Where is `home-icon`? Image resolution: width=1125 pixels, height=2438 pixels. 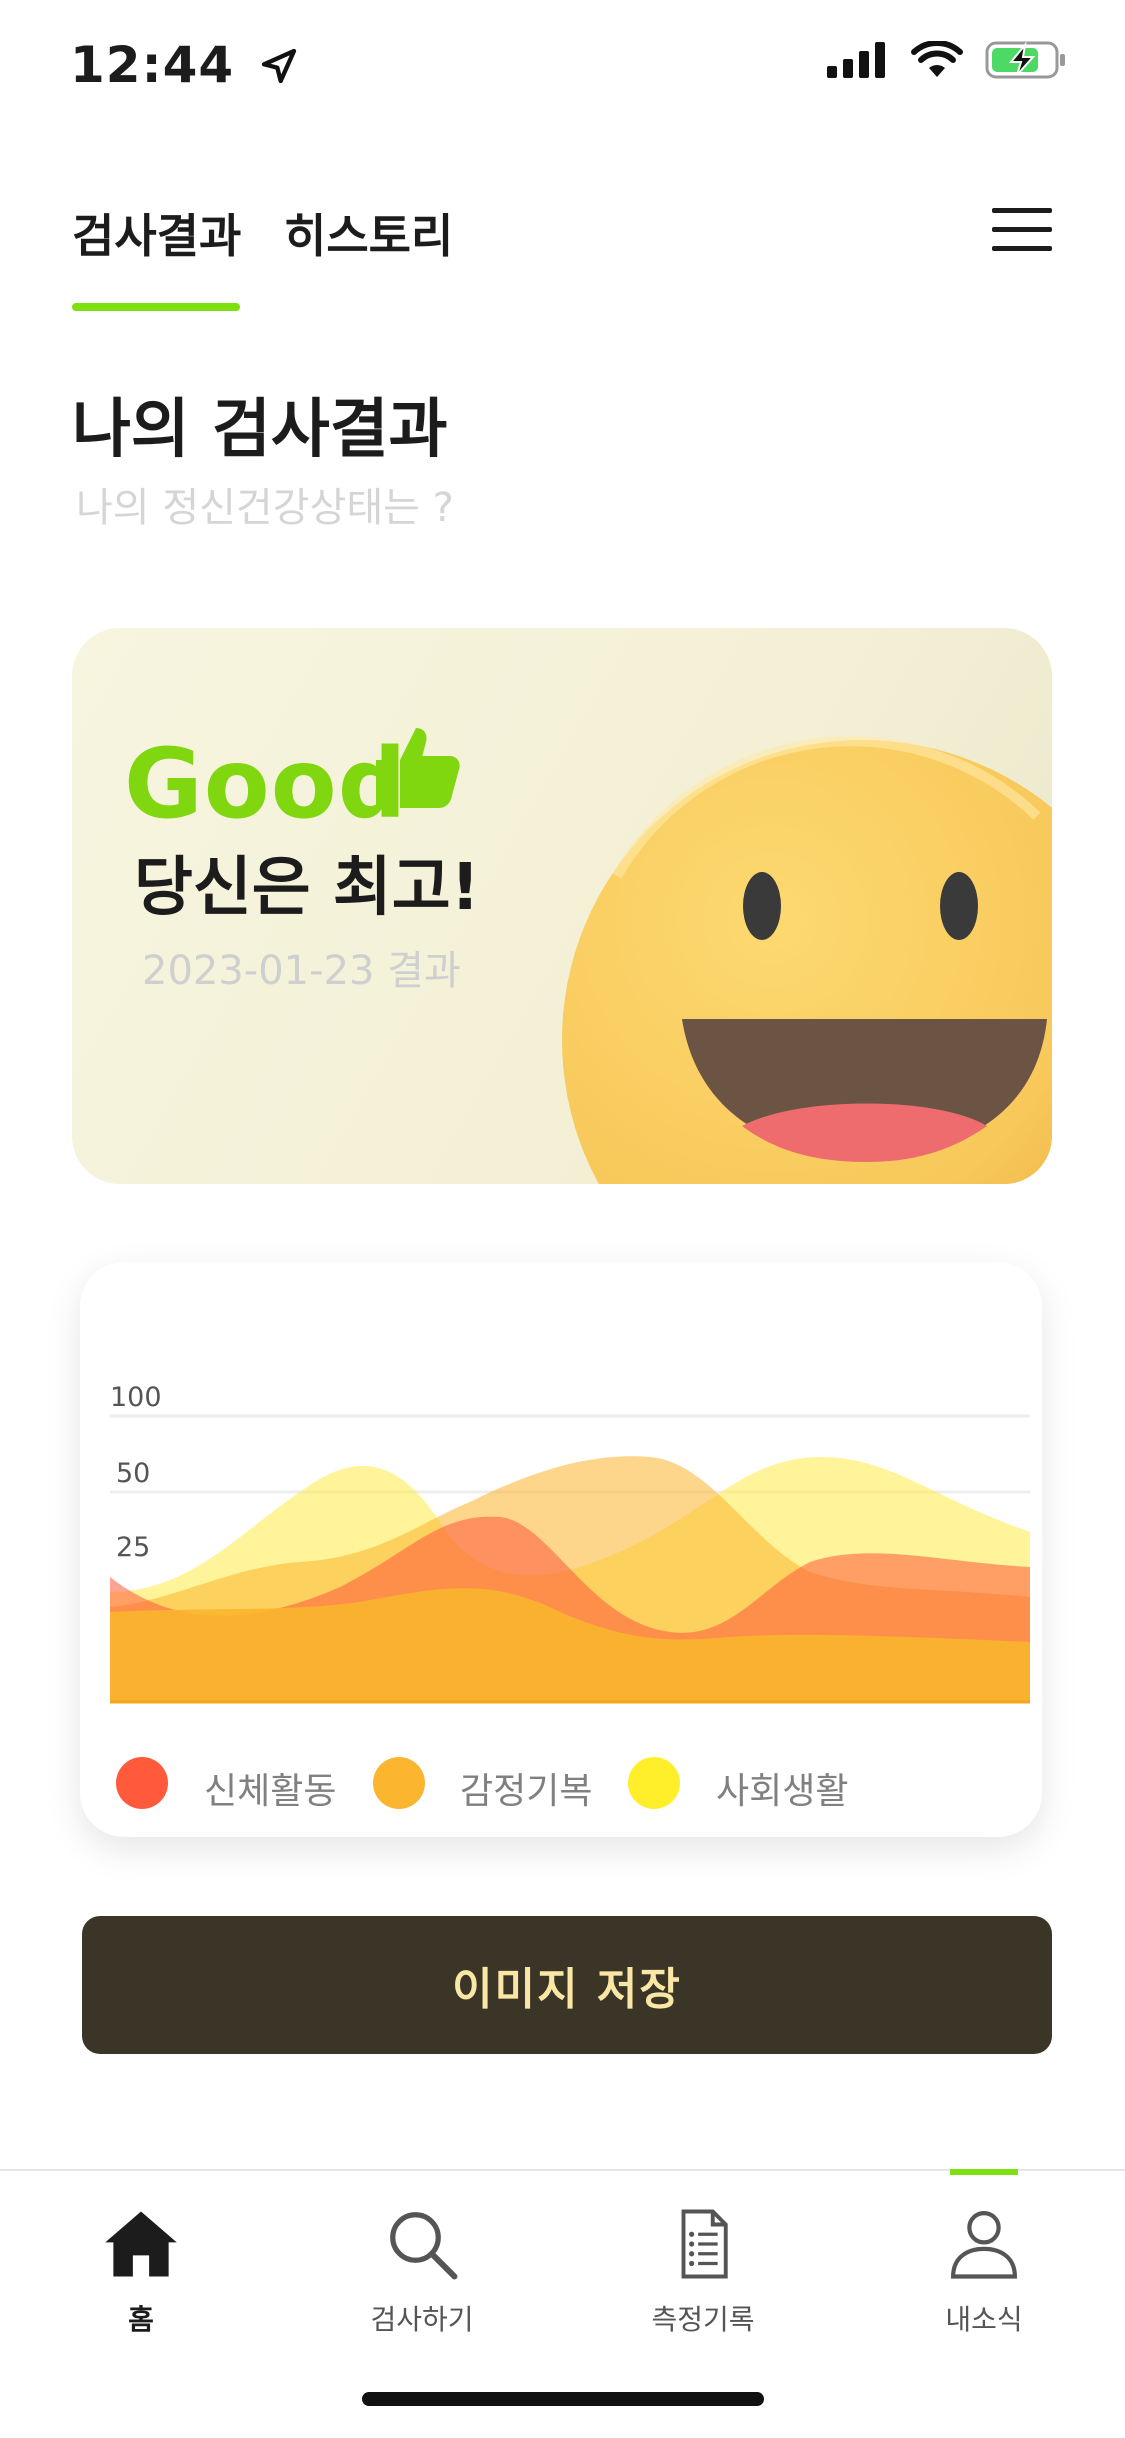 home-icon is located at coordinates (141, 2244).